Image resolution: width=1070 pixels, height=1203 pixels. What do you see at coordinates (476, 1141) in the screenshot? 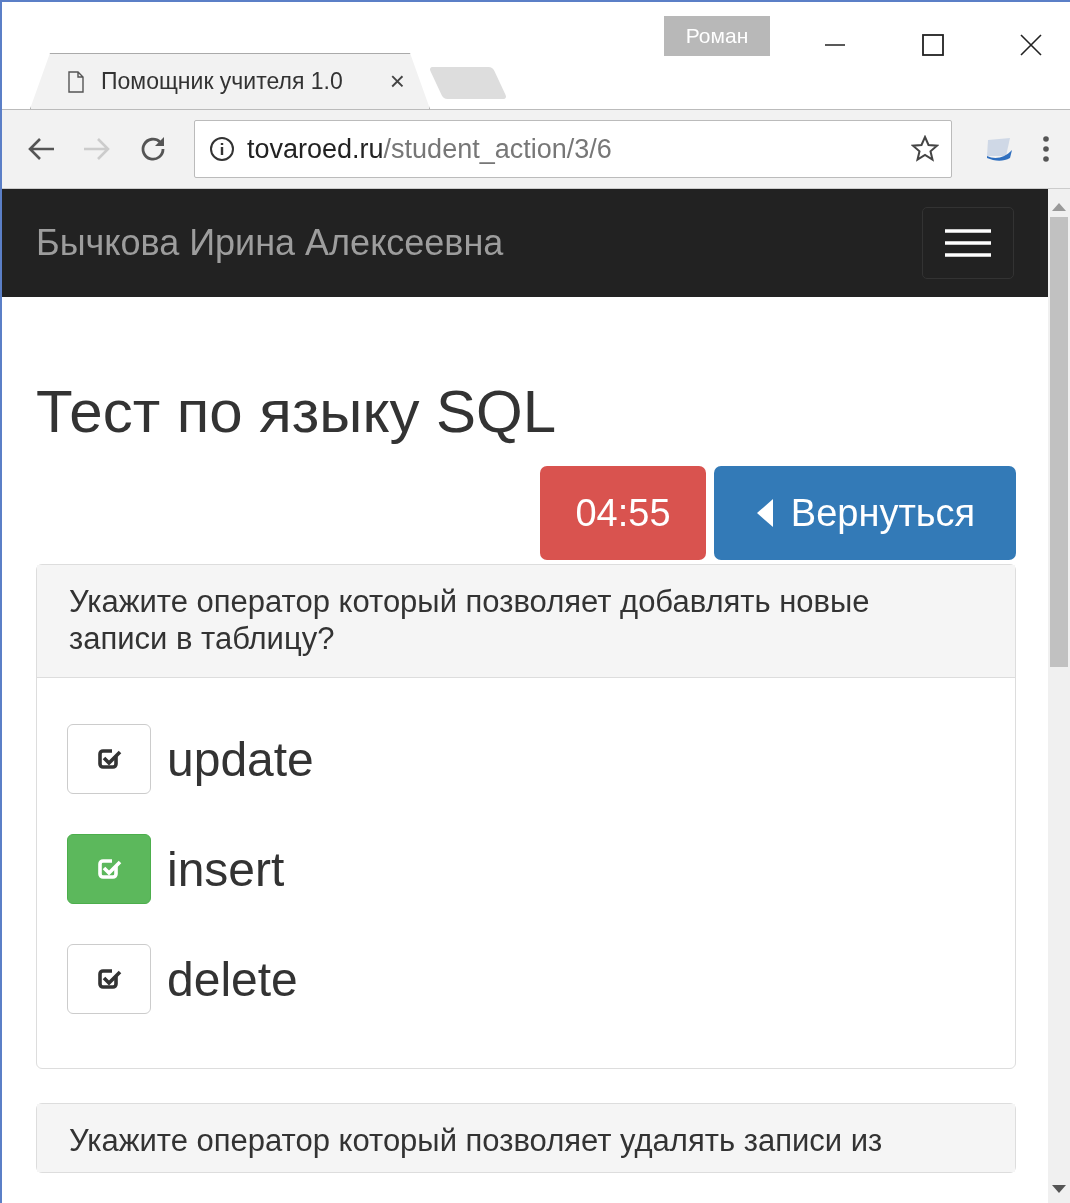
I see `question-text: Укажите оператор который позволяет удалять записи из` at bounding box center [476, 1141].